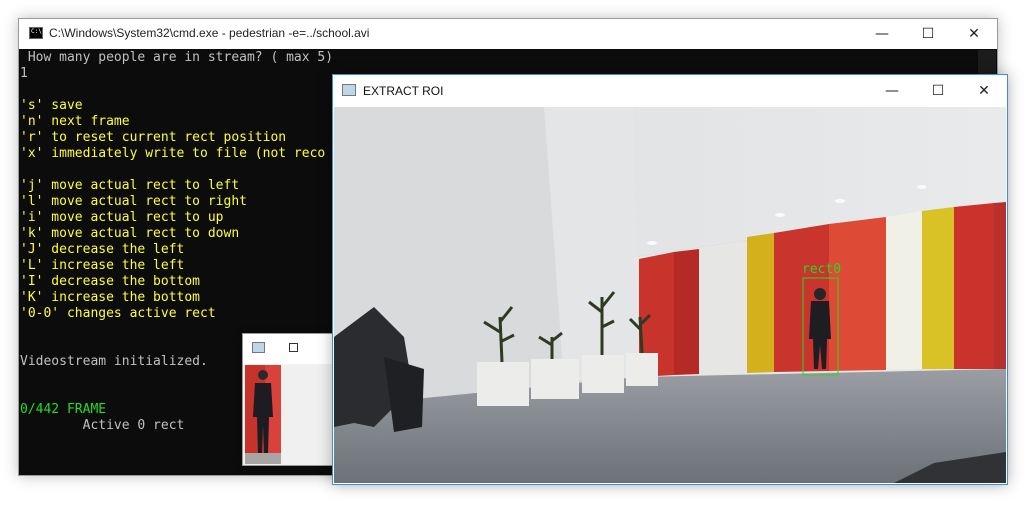 Image resolution: width=1027 pixels, height=527 pixels. I want to click on roi-title-bar: EXTRACT ROI — ☐ ✕, so click(670, 90).